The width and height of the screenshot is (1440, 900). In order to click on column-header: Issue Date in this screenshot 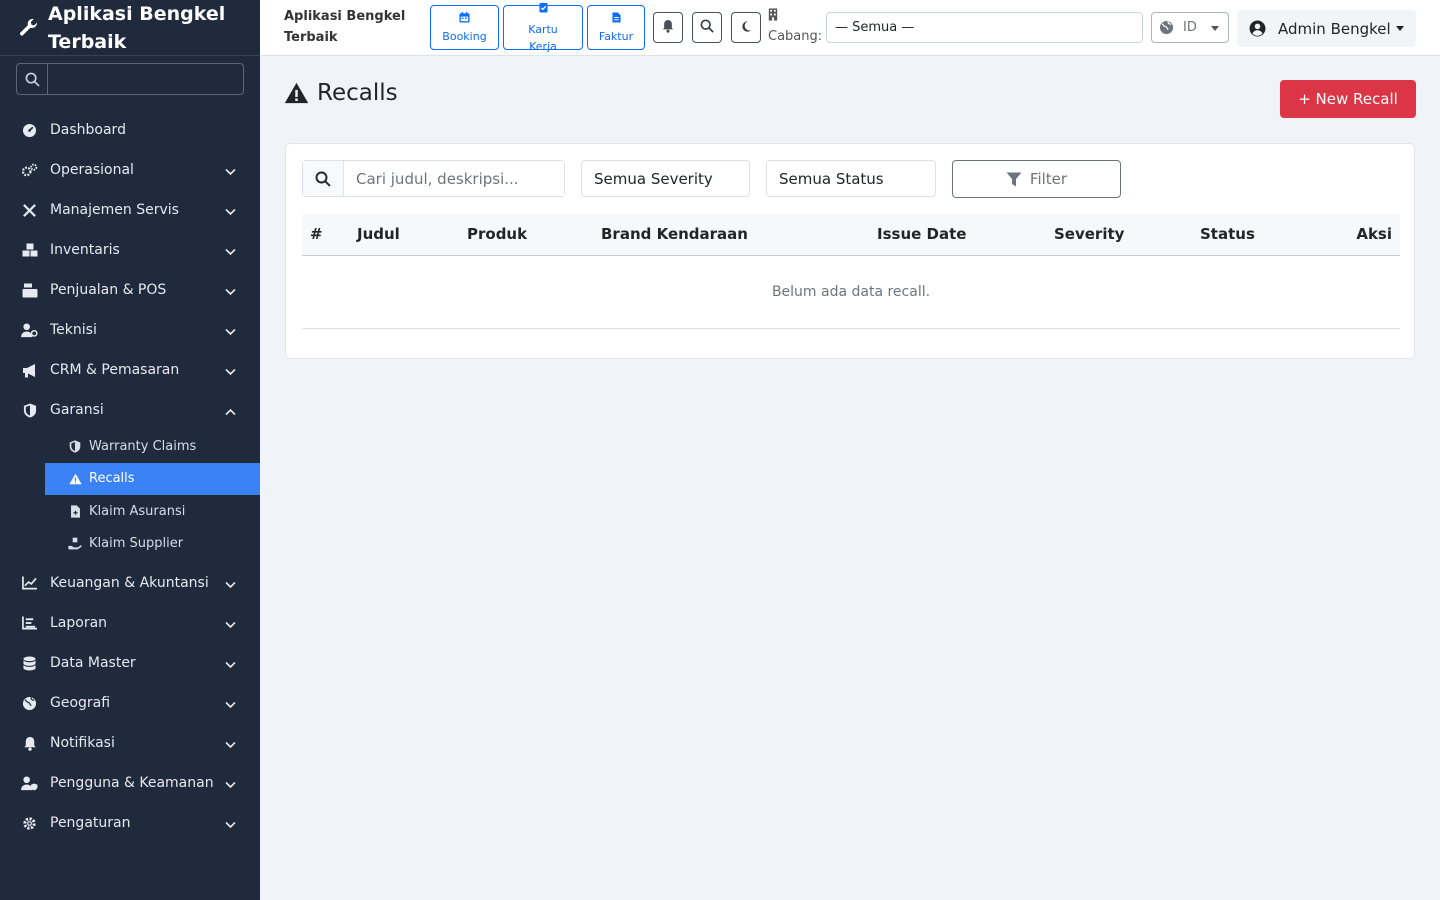, I will do `click(957, 235)`.